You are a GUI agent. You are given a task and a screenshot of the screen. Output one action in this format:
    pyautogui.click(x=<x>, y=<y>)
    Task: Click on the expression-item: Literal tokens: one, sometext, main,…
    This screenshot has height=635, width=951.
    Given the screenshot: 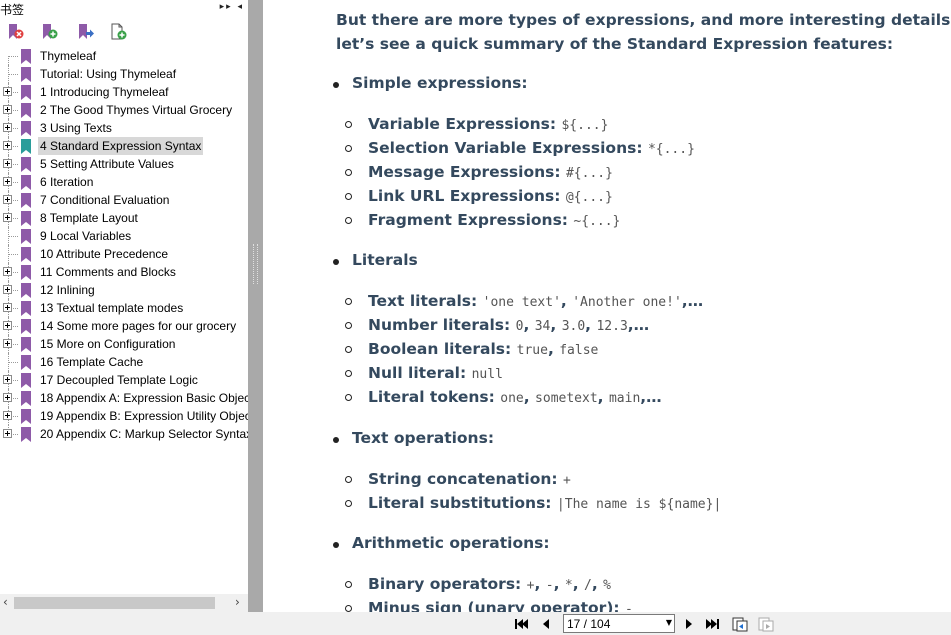 What is the action you would take?
    pyautogui.click(x=515, y=397)
    